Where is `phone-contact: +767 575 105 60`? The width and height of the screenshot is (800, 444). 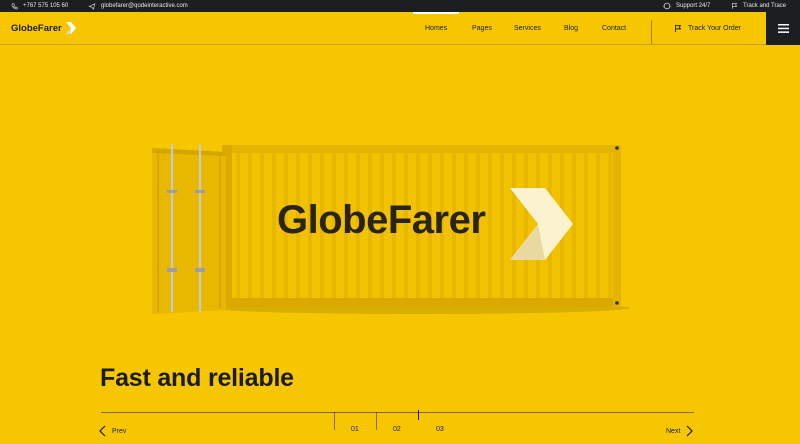
phone-contact: +767 575 105 60 is located at coordinates (39, 6).